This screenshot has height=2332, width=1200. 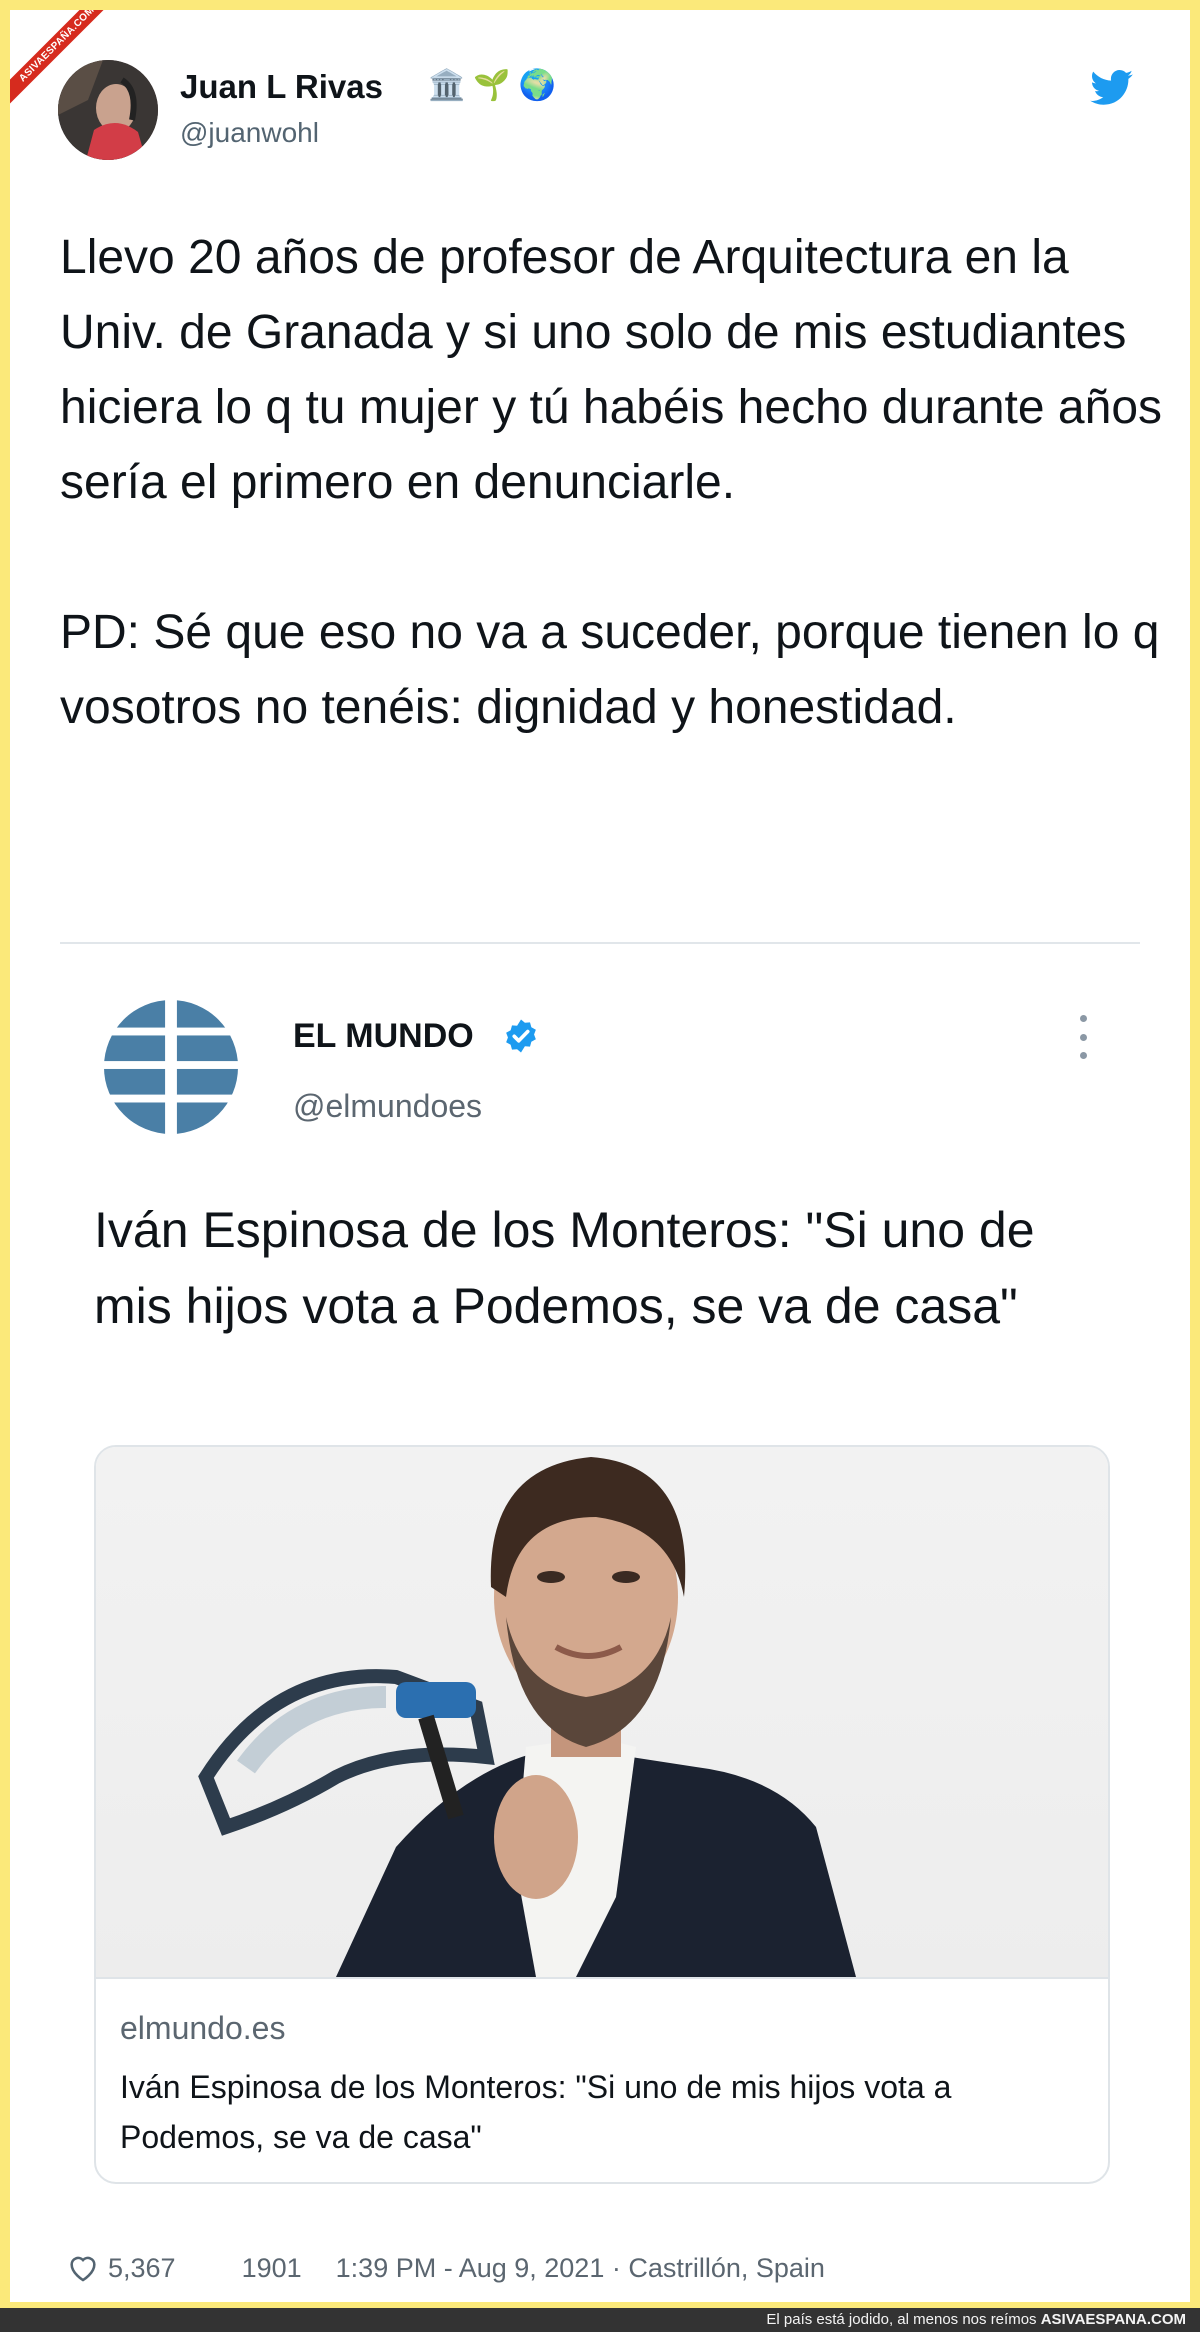 I want to click on link-domain: elmundo.es, so click(x=203, y=2028).